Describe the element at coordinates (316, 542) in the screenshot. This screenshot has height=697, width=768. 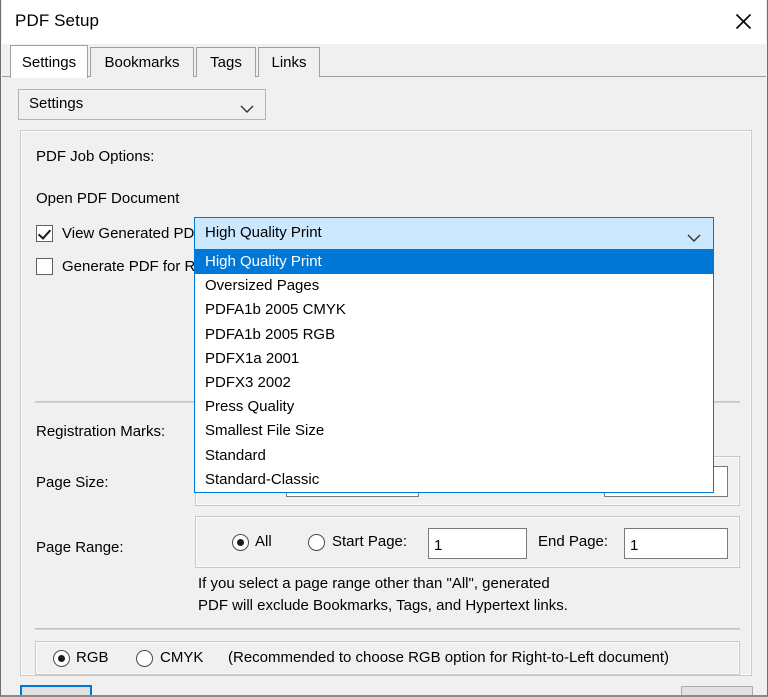
I see `page-range-custom-radio` at that location.